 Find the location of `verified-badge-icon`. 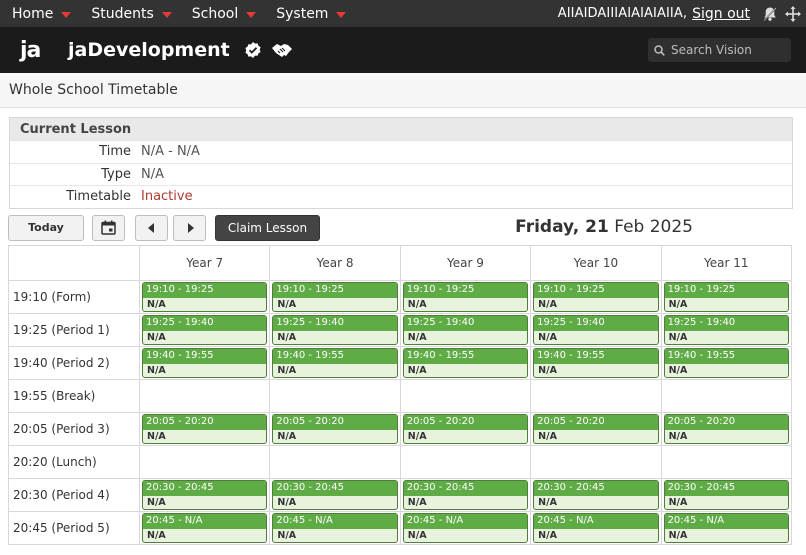

verified-badge-icon is located at coordinates (253, 50).